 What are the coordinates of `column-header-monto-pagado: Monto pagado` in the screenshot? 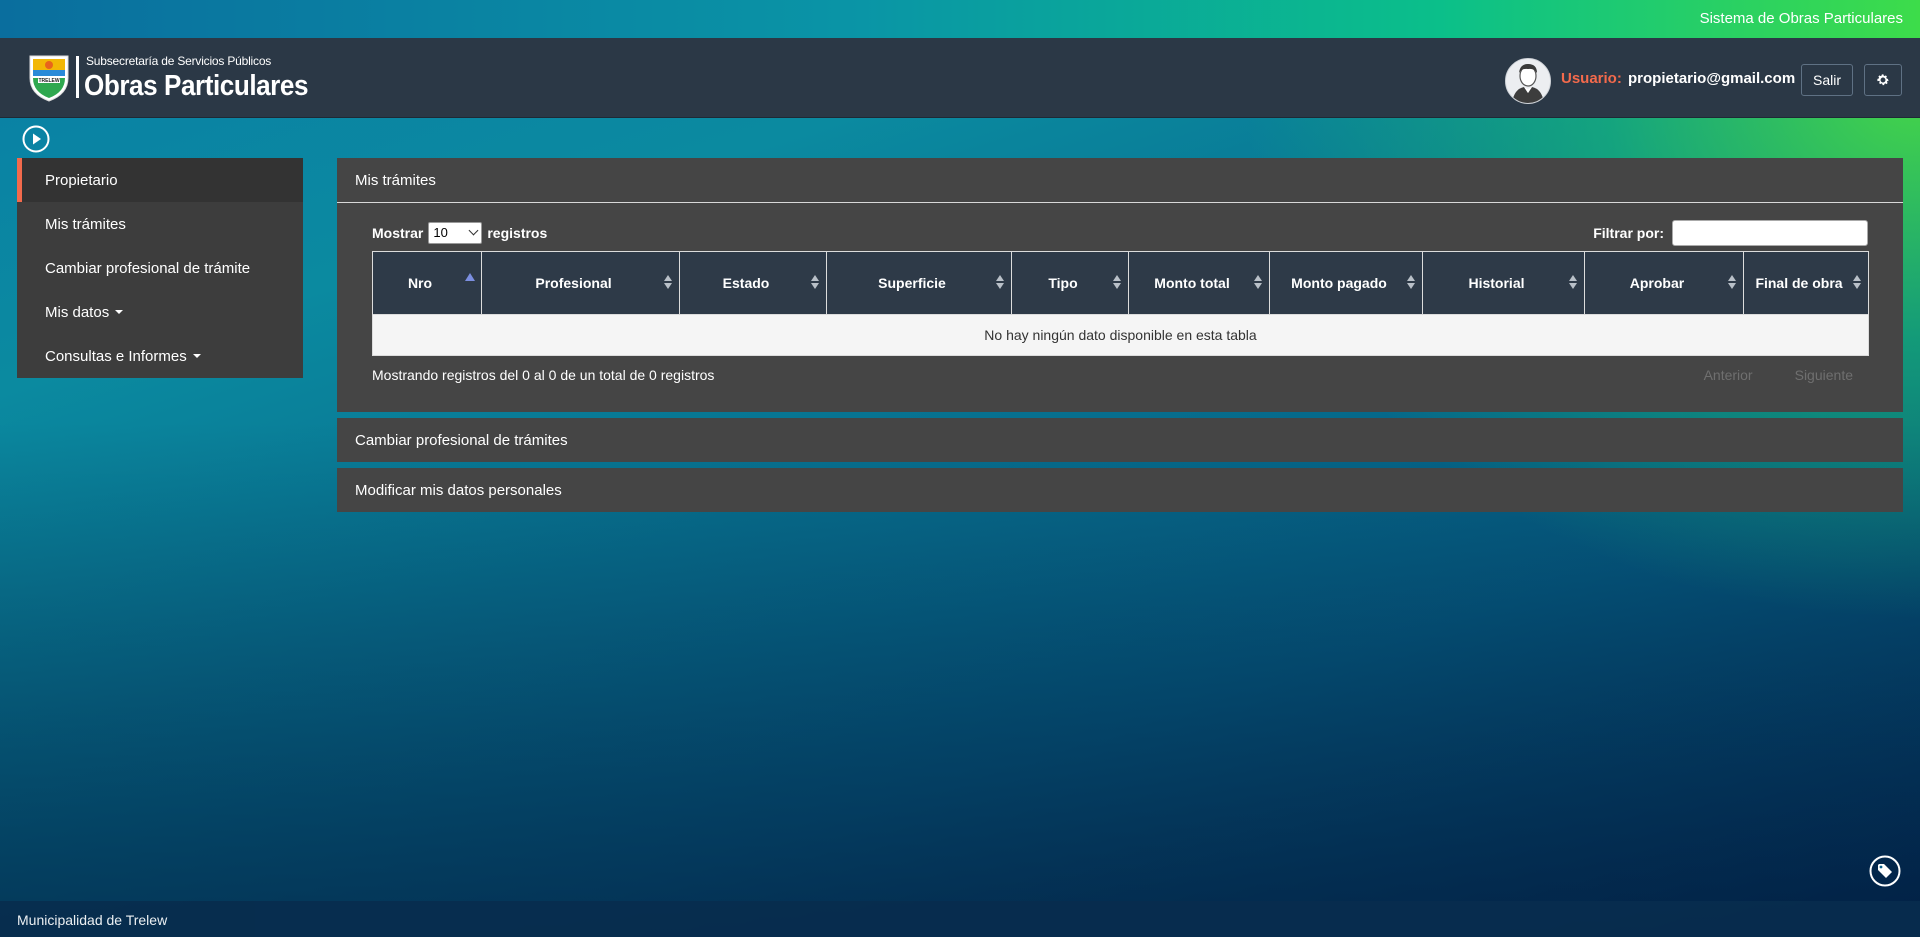 It's located at (1346, 283).